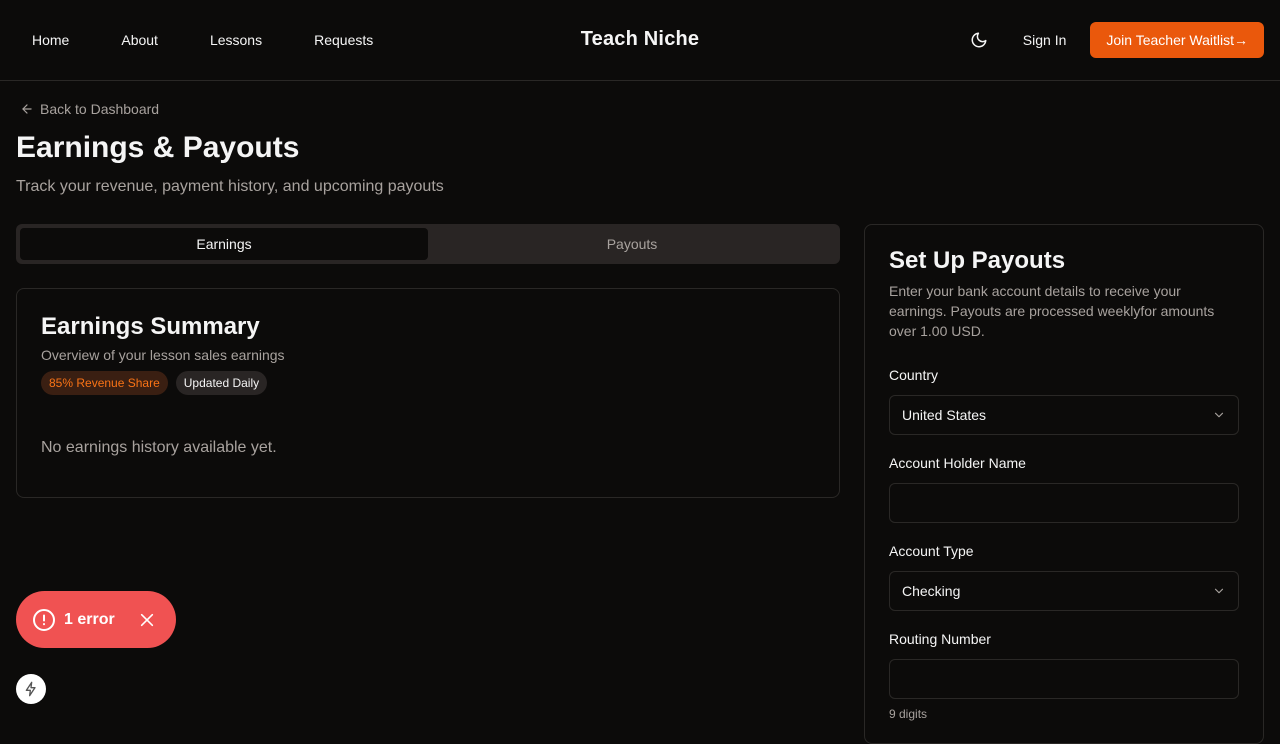 Image resolution: width=1280 pixels, height=744 pixels. What do you see at coordinates (957, 463) in the screenshot?
I see `account-holder-label: Account Holder Name` at bounding box center [957, 463].